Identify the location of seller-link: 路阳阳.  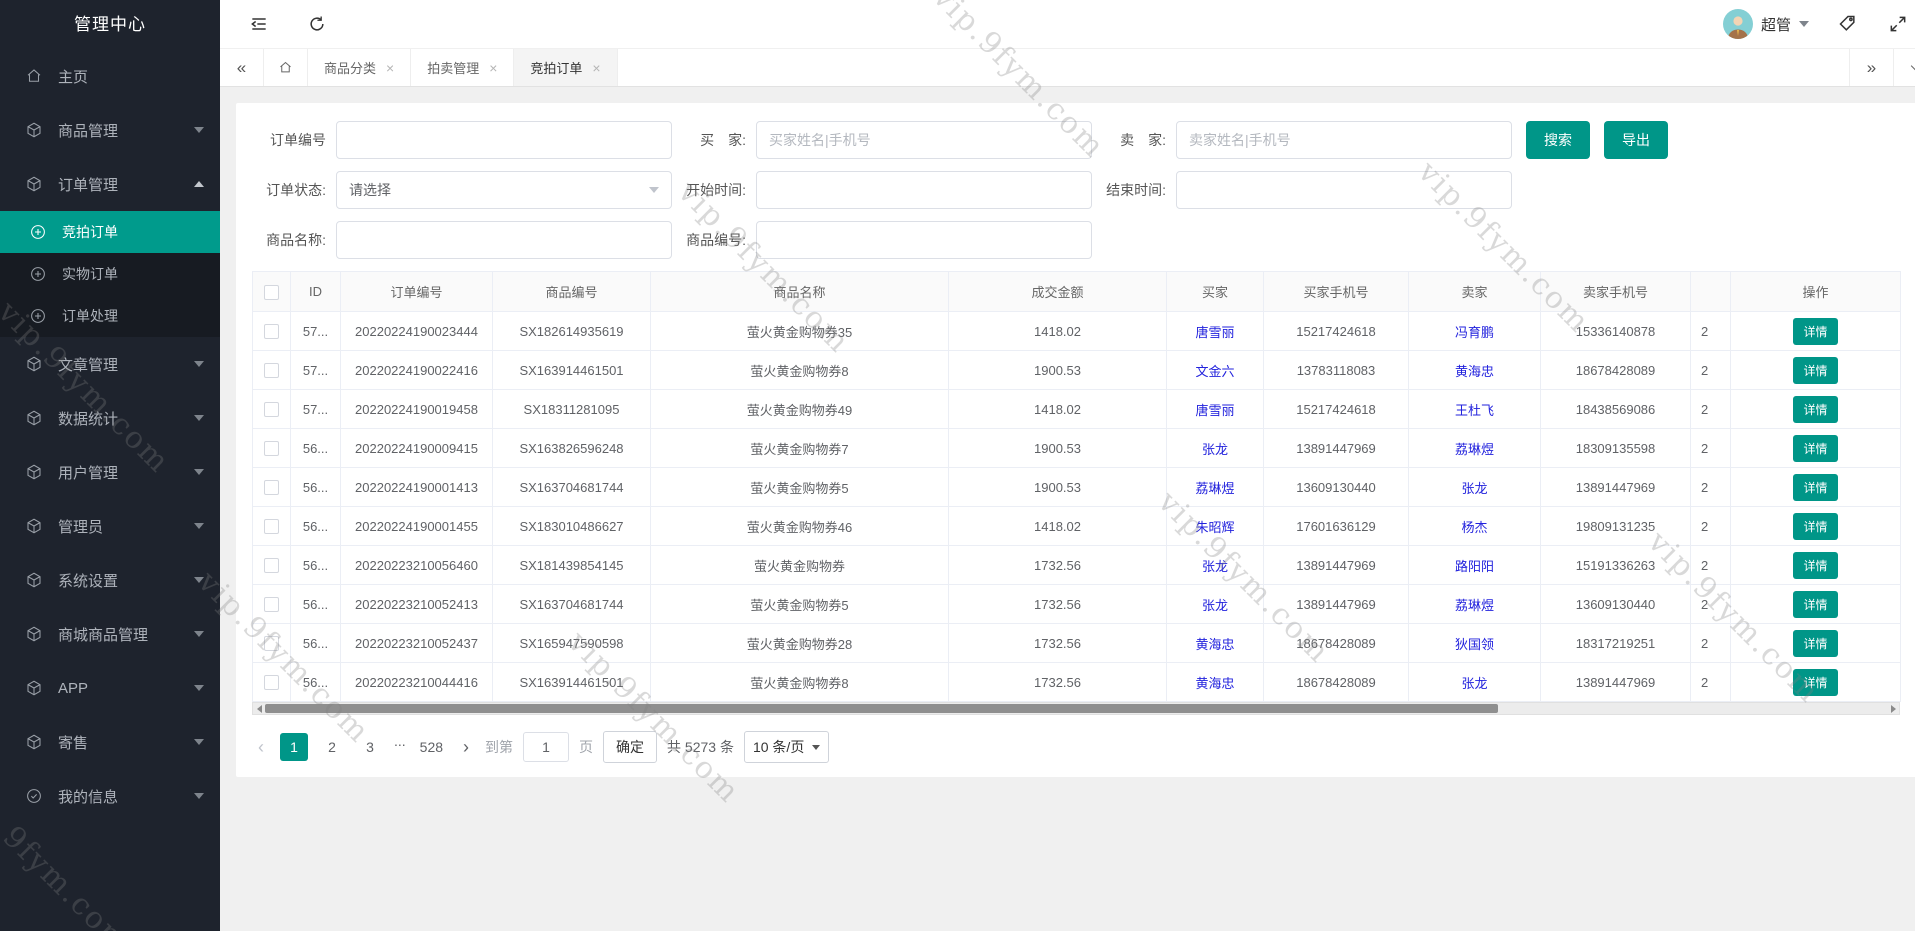
(1474, 566).